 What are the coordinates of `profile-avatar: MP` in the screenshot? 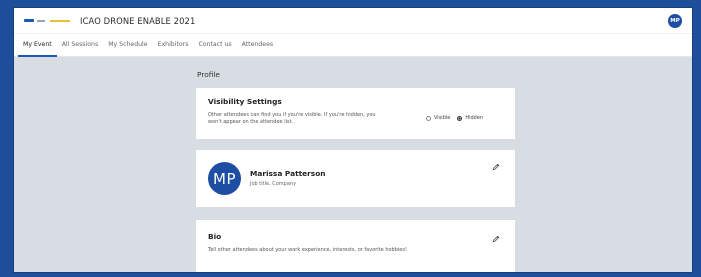 It's located at (224, 178).